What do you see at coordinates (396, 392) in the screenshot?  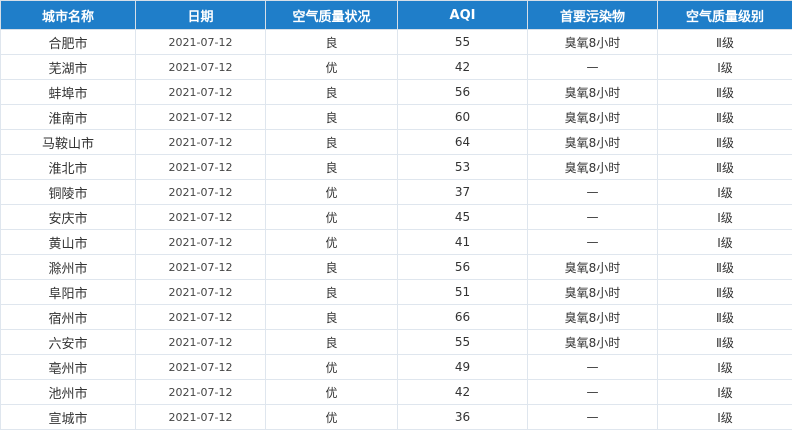 I see `table-row: 池州市 2021-07-12 优 42— Ⅰ级` at bounding box center [396, 392].